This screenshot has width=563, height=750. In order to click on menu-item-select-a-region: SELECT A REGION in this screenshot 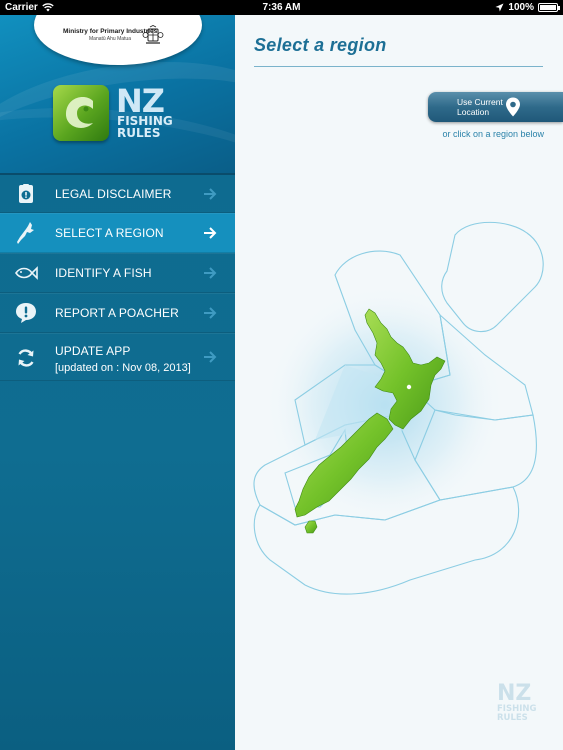, I will do `click(117, 233)`.